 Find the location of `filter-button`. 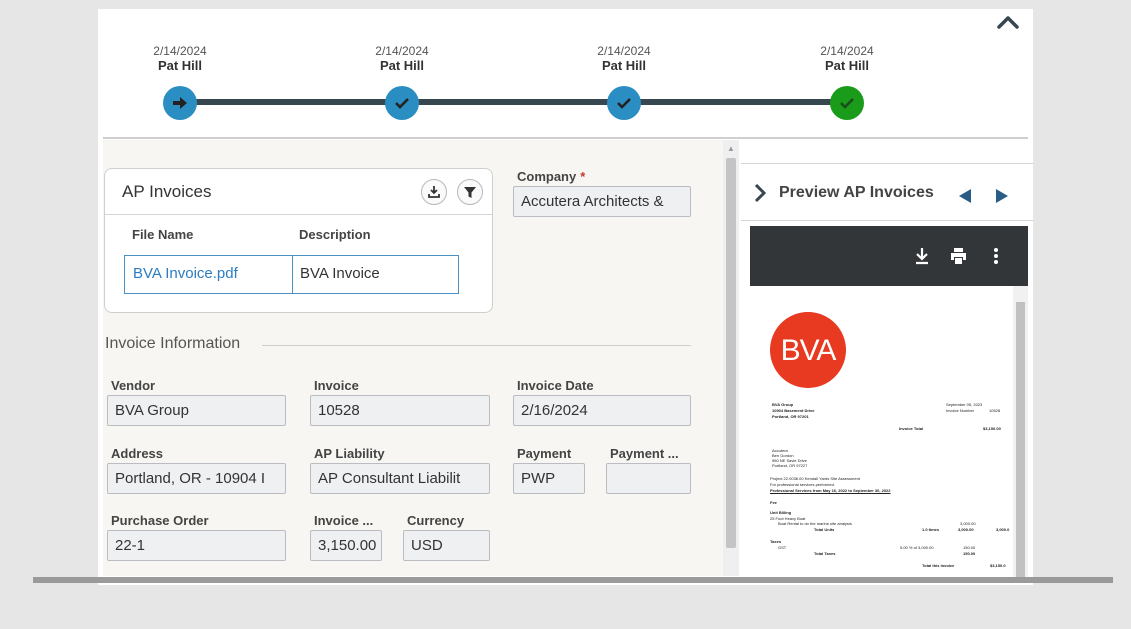

filter-button is located at coordinates (470, 192).